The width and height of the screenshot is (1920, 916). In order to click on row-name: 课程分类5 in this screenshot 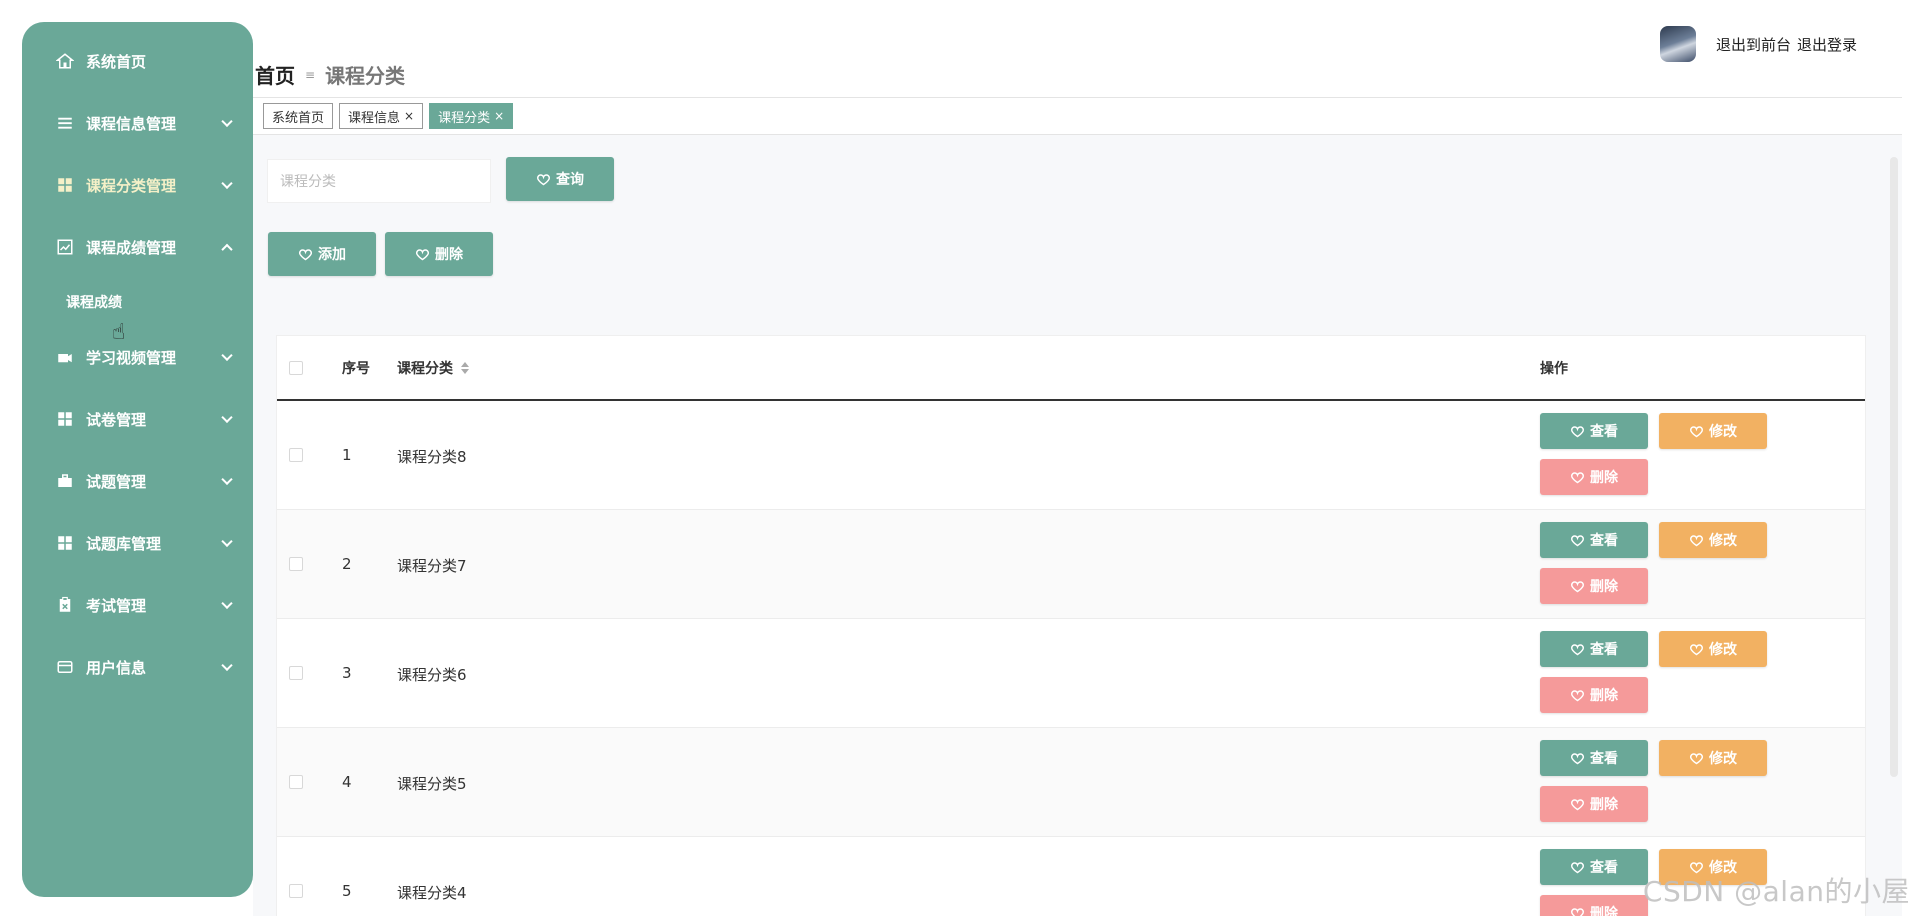, I will do `click(432, 784)`.